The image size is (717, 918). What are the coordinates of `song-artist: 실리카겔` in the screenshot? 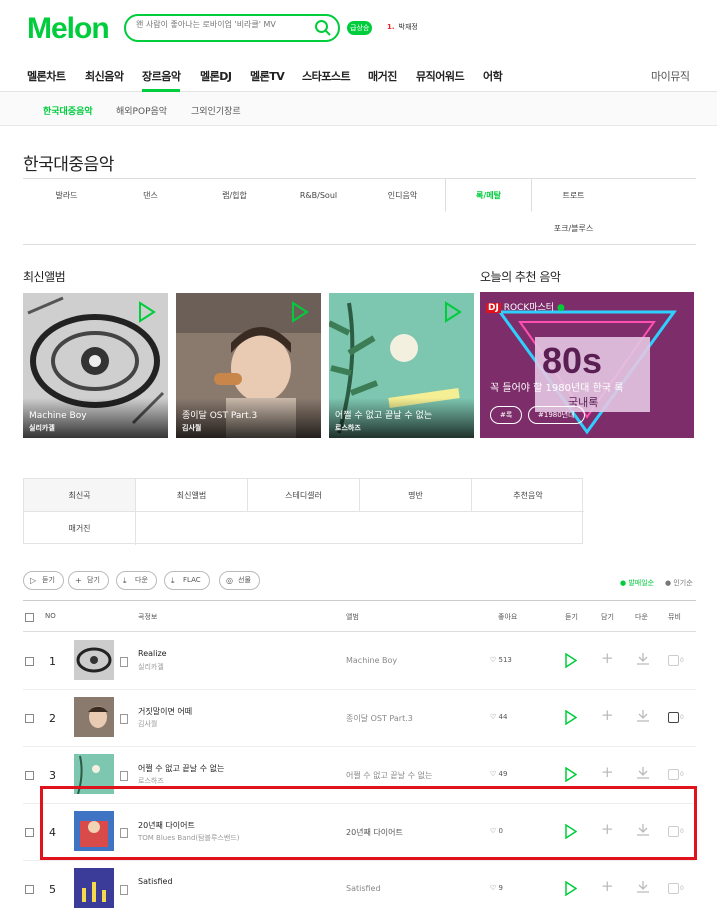 It's located at (151, 667).